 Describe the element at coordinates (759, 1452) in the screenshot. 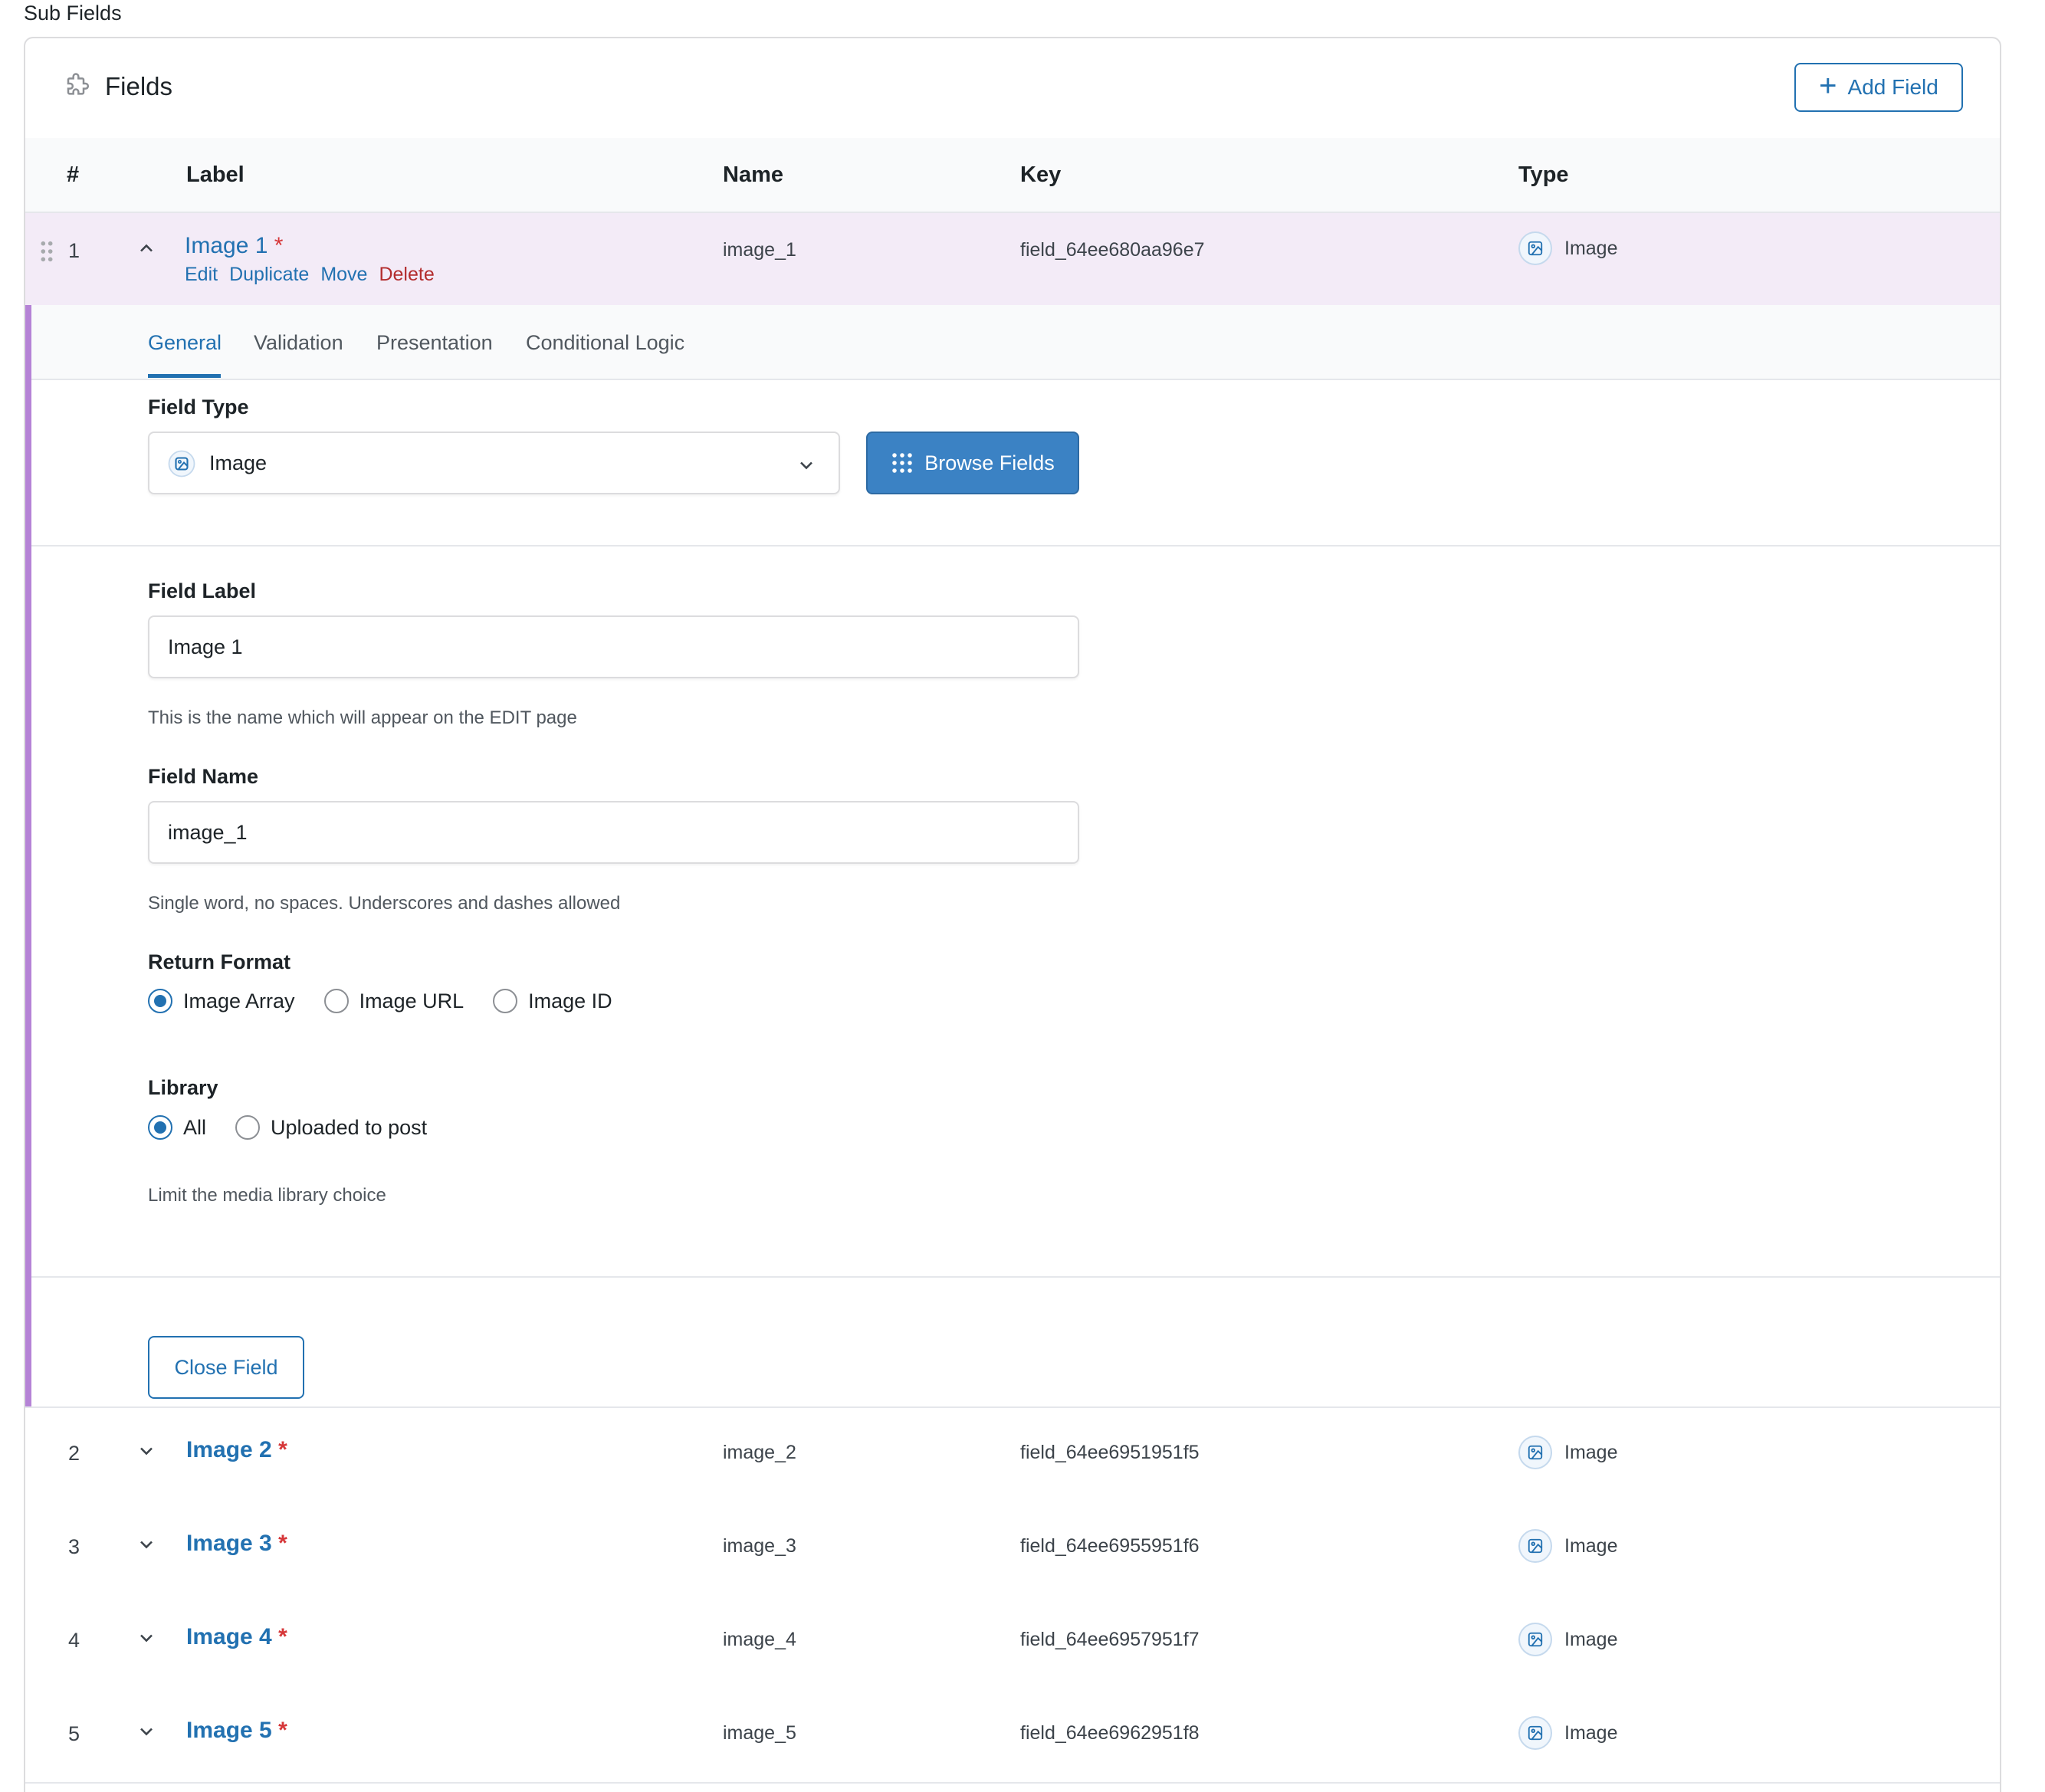

I see `field-name-cell: image_2` at that location.